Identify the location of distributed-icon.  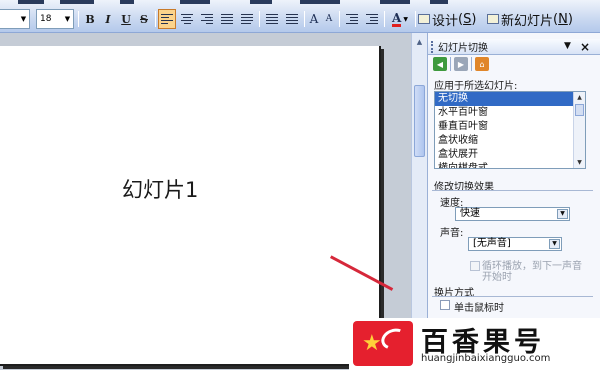
(247, 19).